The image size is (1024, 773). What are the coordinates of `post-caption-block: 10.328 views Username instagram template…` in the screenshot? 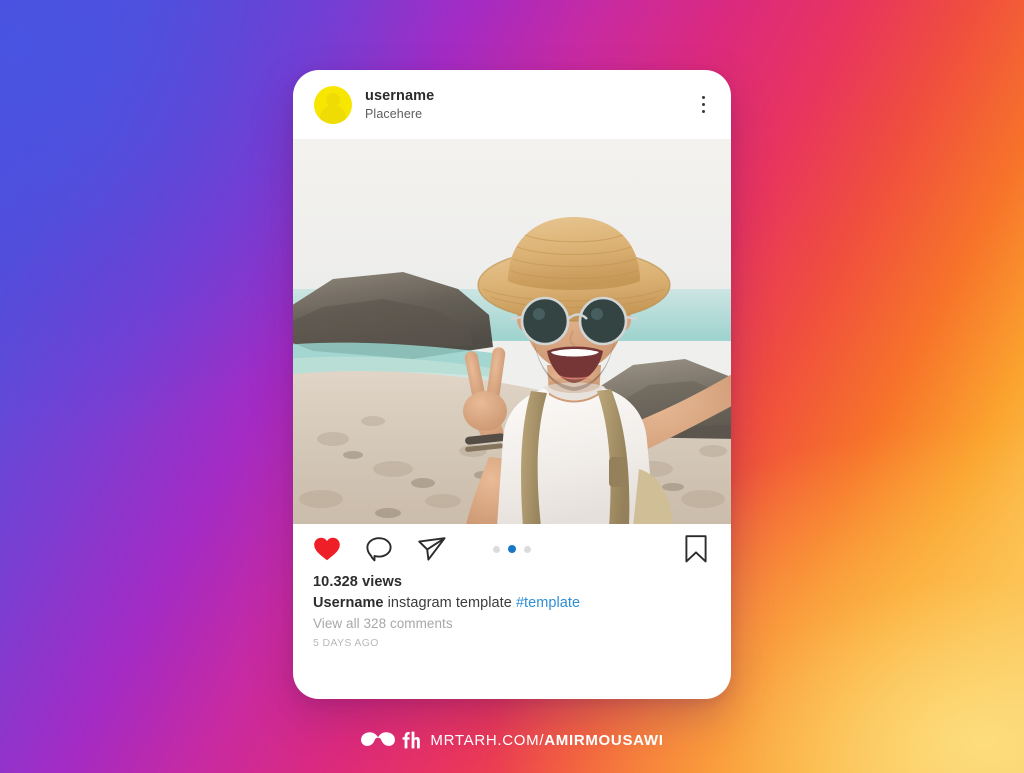 It's located at (512, 611).